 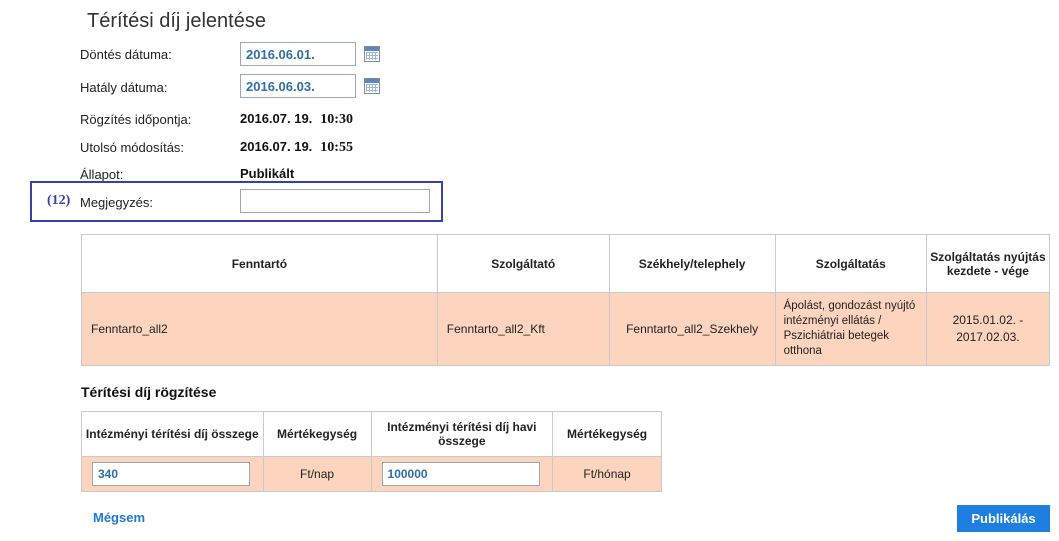 What do you see at coordinates (988, 263) in the screenshot?
I see `header-period: Szolgáltatás nyújtás kezdete - vége` at bounding box center [988, 263].